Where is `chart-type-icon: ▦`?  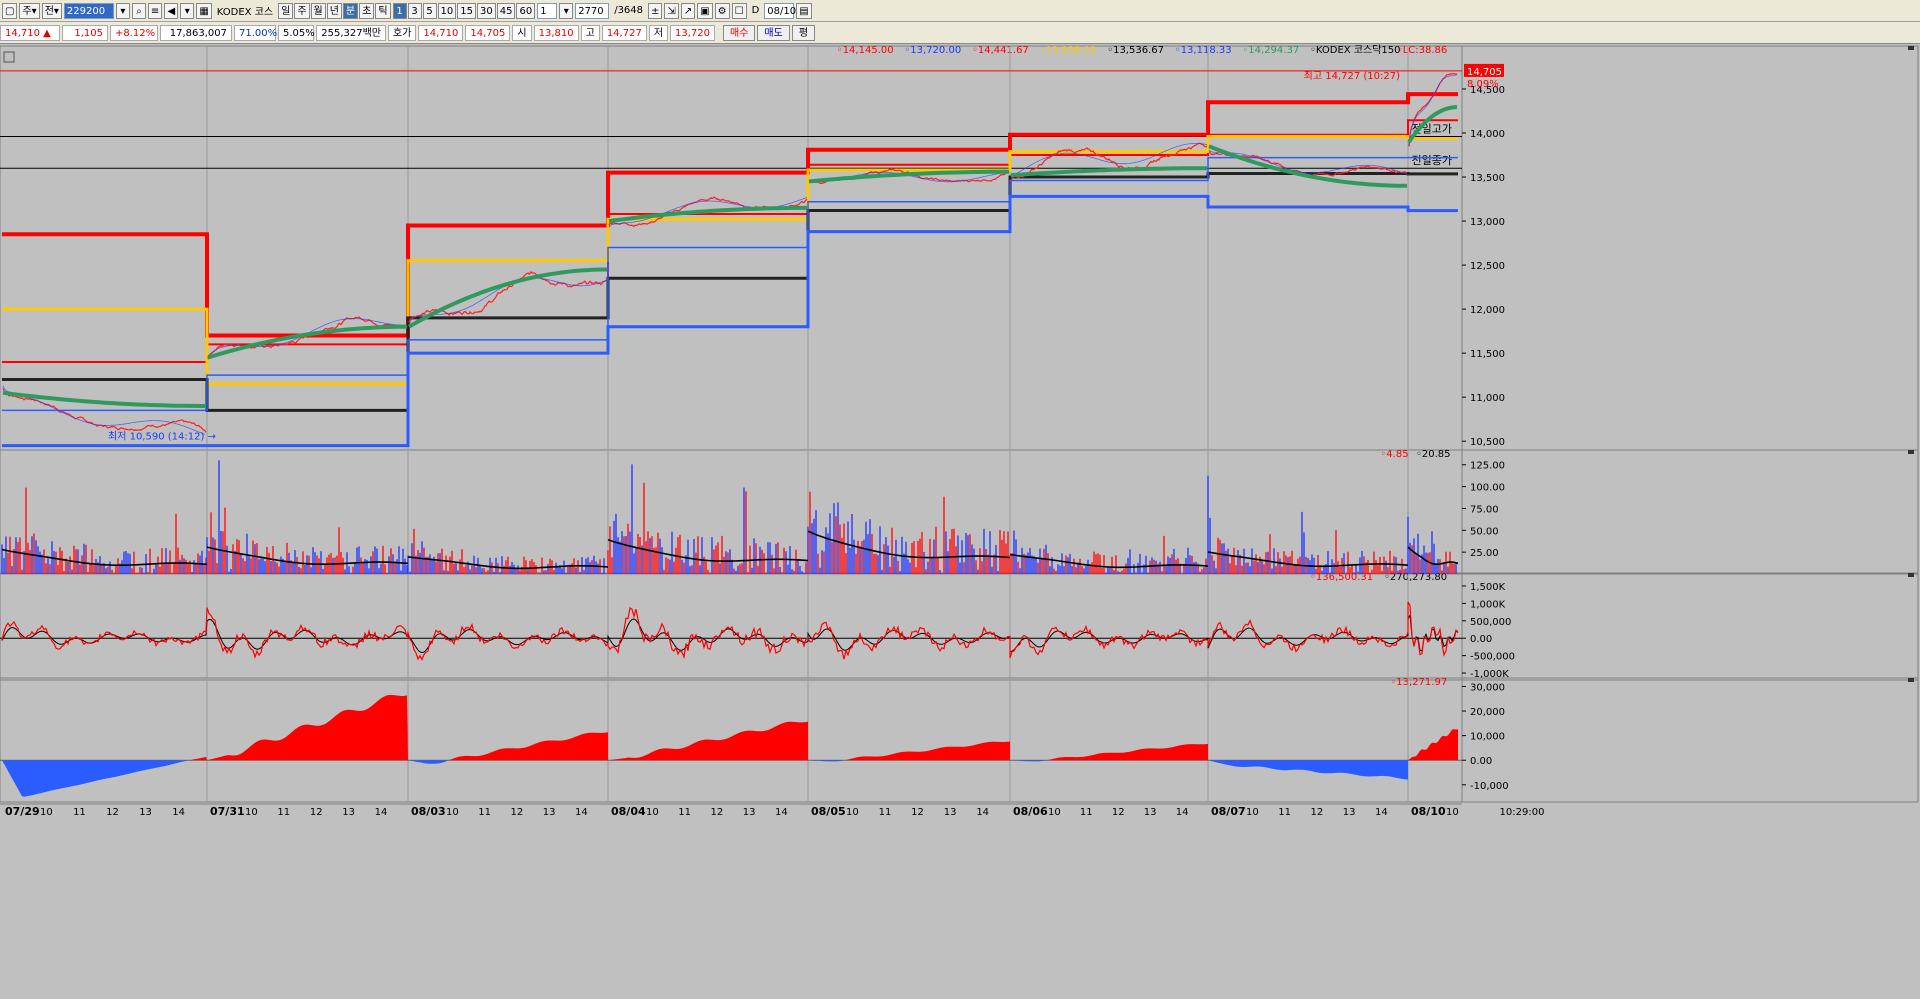
chart-type-icon: ▦ is located at coordinates (204, 10).